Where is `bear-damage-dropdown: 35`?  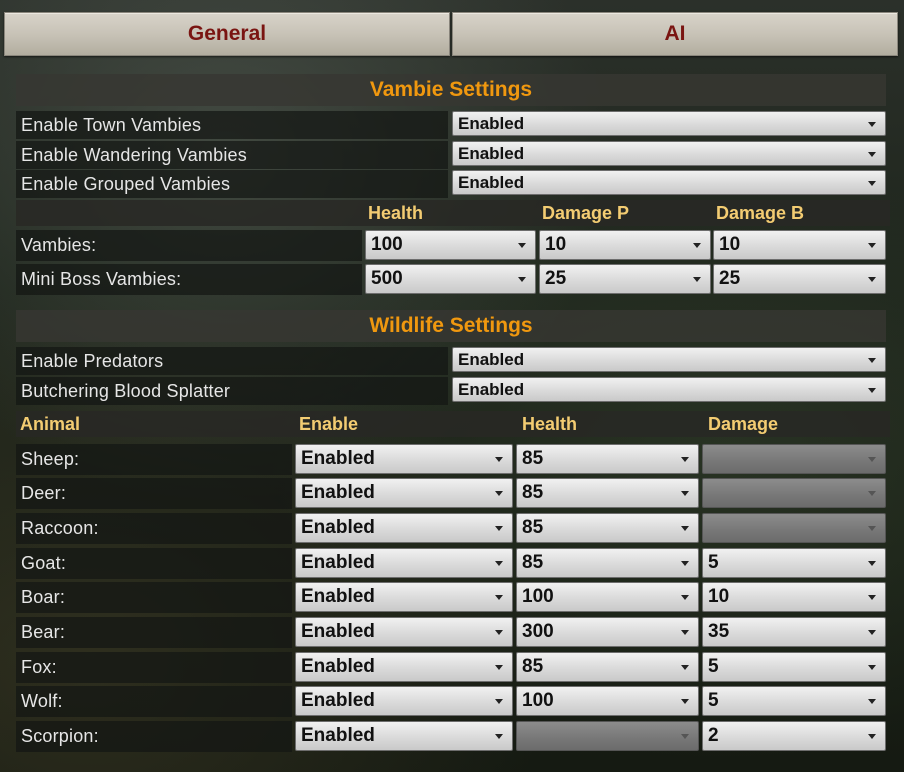
bear-damage-dropdown: 35 is located at coordinates (794, 632).